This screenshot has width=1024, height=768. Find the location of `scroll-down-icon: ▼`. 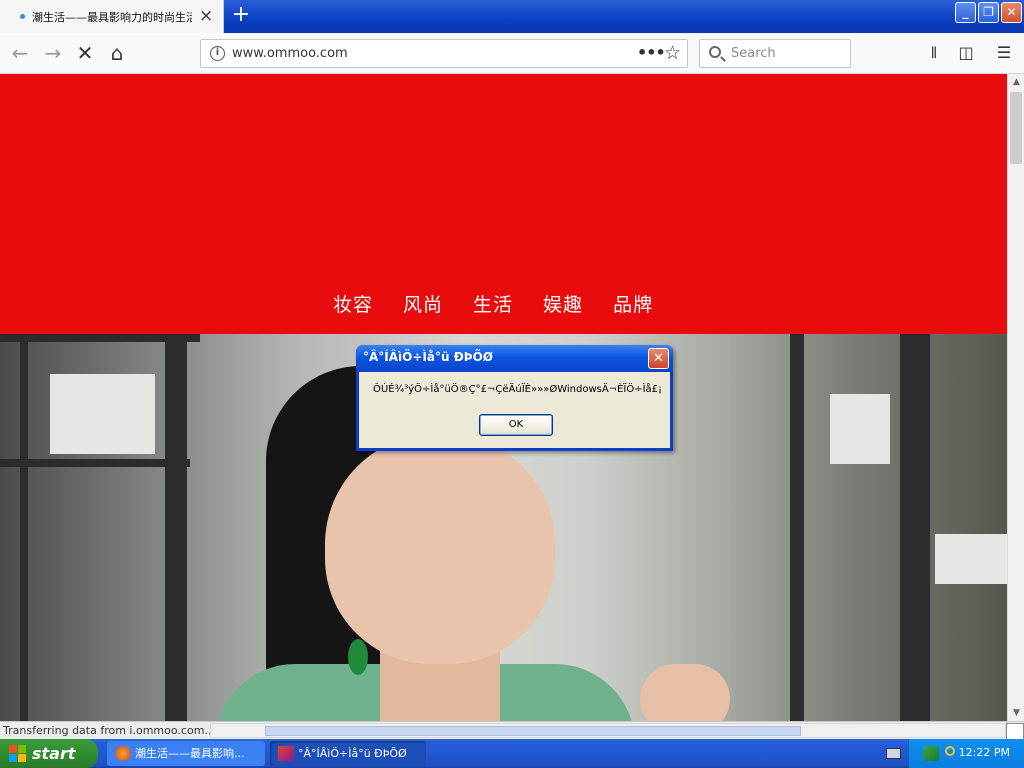

scroll-down-icon: ▼ is located at coordinates (1016, 713).